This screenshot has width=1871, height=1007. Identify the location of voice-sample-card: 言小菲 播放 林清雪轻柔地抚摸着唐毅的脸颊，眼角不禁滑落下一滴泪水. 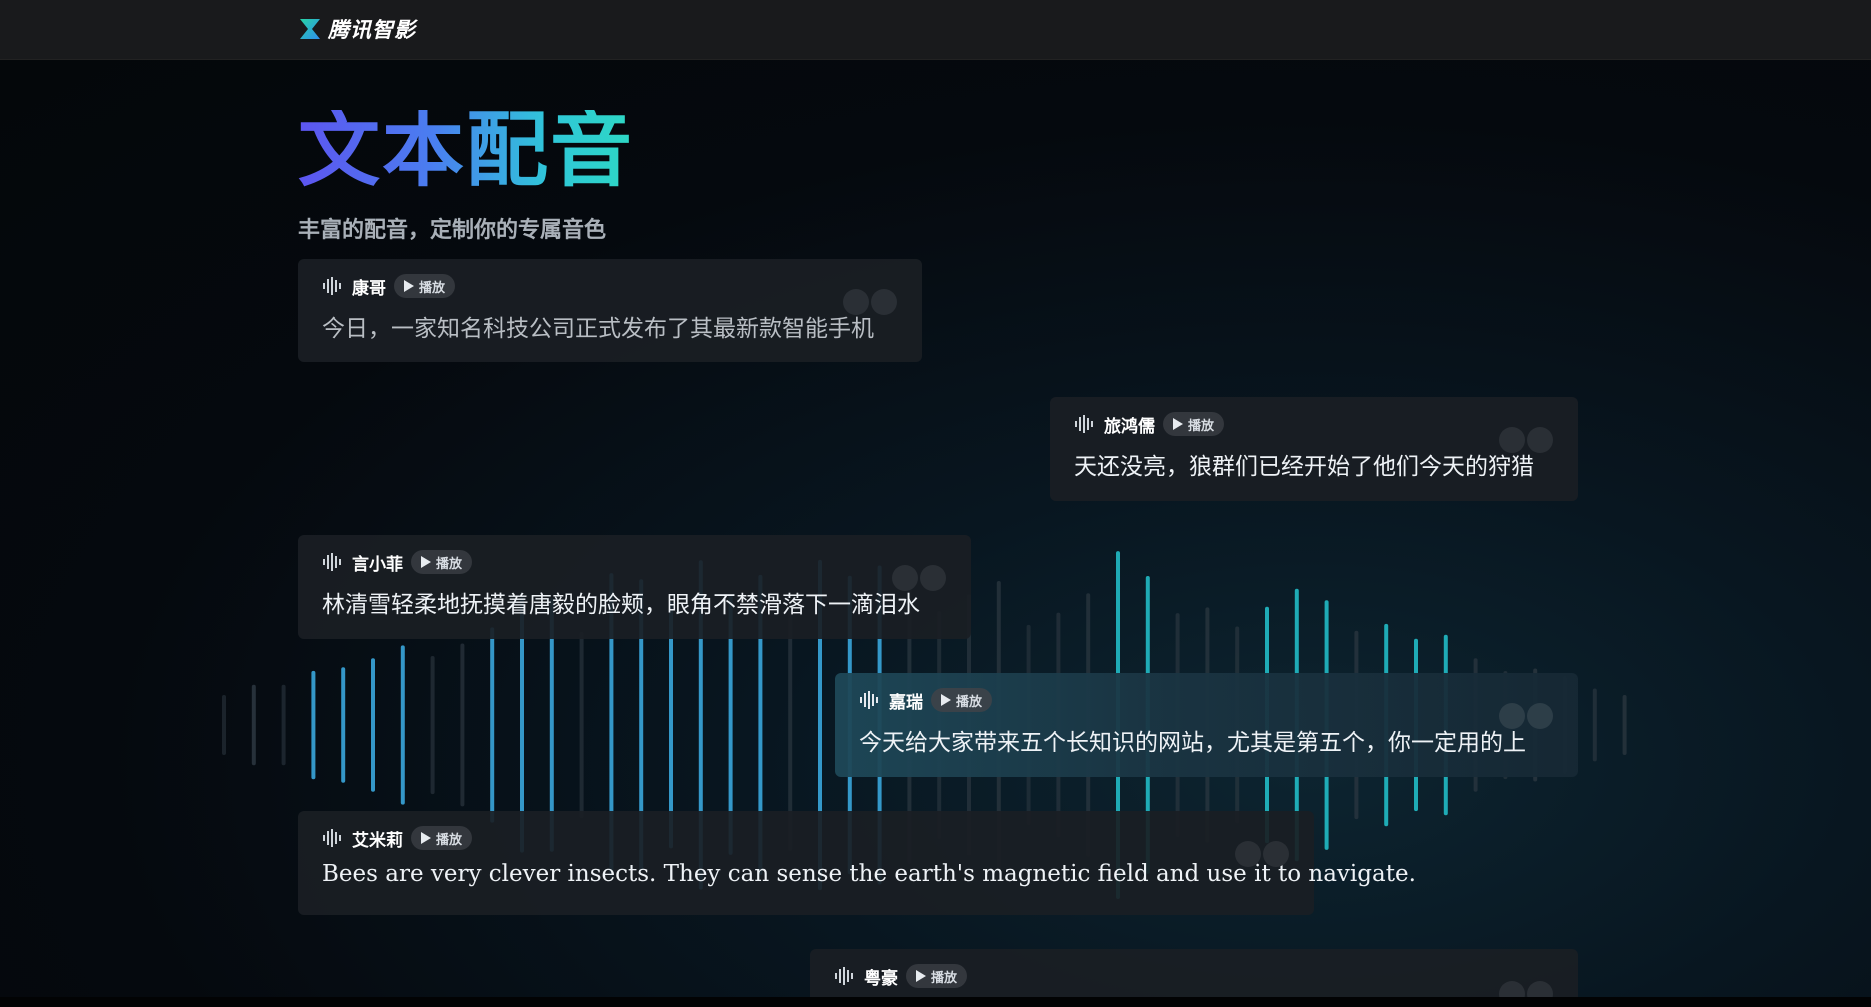
(634, 587).